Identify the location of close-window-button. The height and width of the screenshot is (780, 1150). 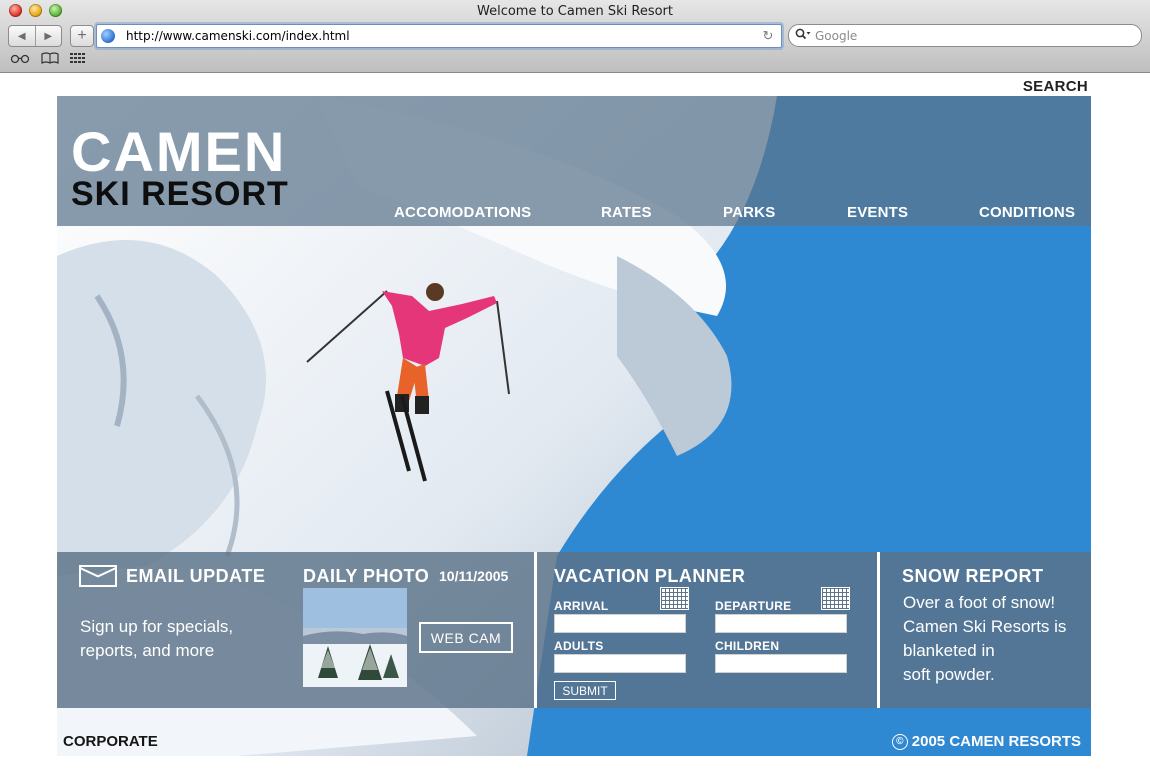
(15, 10).